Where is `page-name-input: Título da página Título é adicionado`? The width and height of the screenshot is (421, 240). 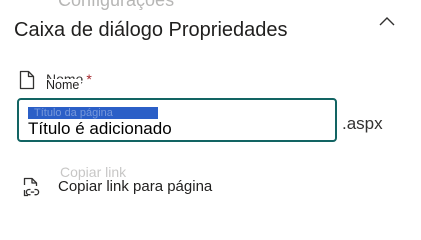 page-name-input: Título da página Título é adicionado is located at coordinates (177, 120).